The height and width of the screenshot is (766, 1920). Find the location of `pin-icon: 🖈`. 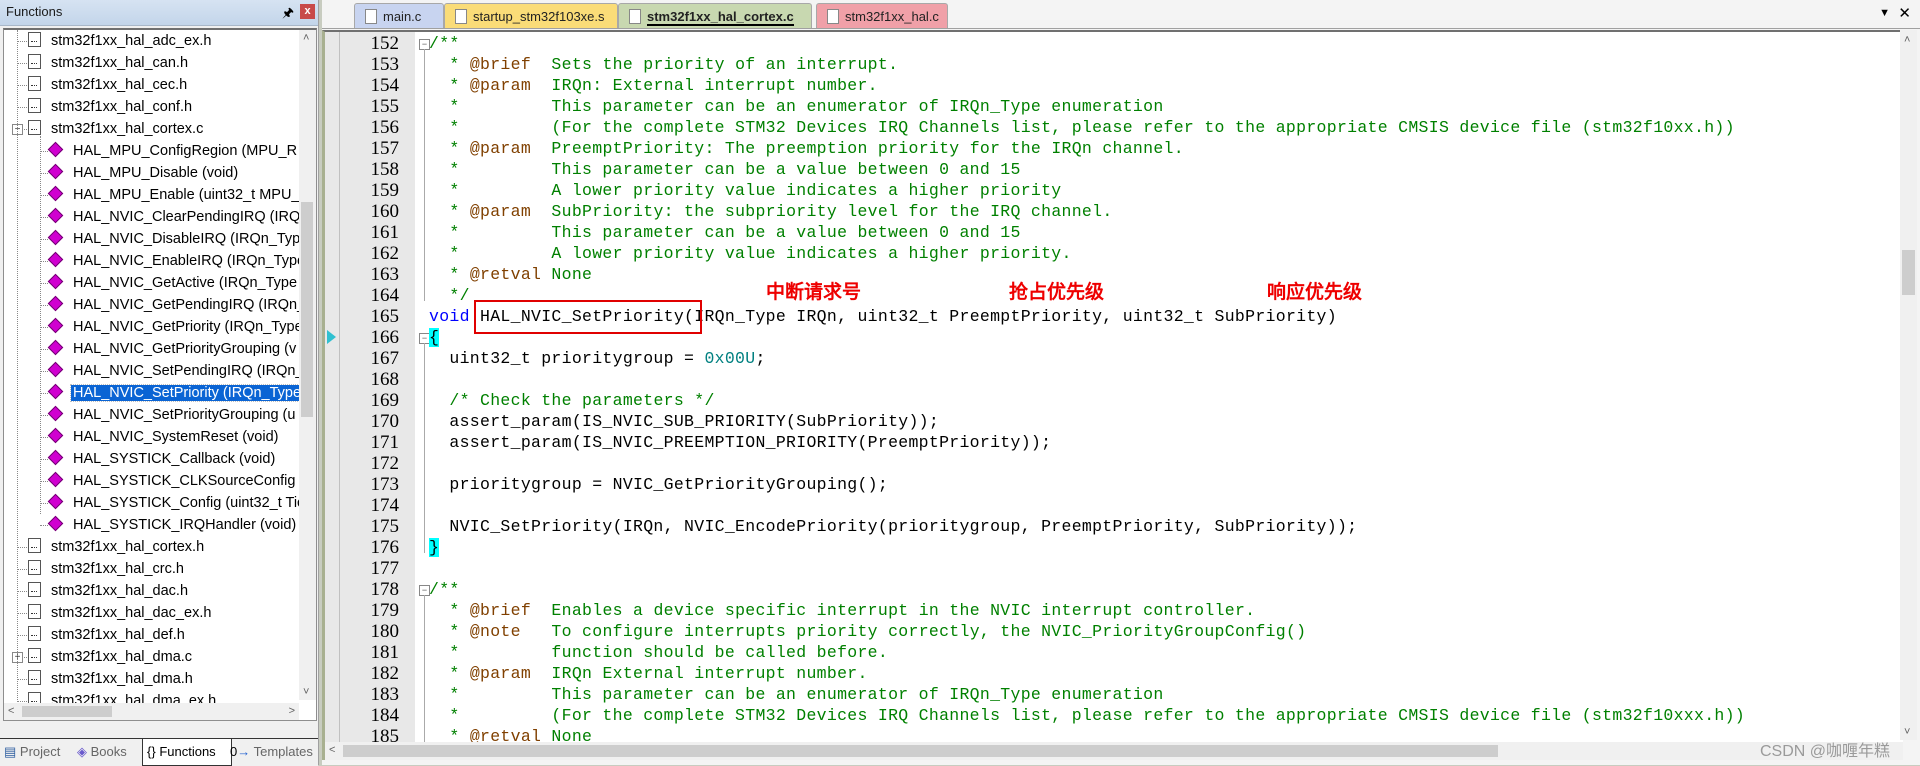

pin-icon: 🖈 is located at coordinates (288, 15).